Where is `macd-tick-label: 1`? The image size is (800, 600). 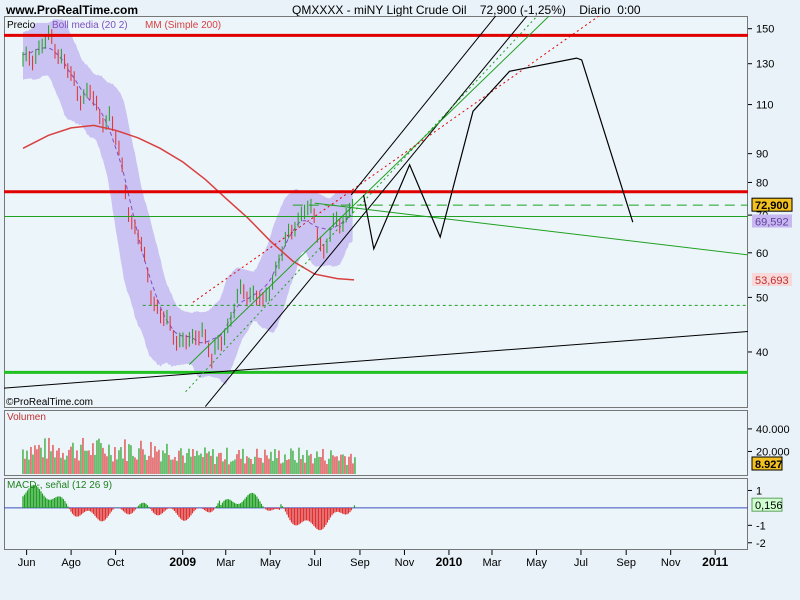 macd-tick-label: 1 is located at coordinates (759, 491).